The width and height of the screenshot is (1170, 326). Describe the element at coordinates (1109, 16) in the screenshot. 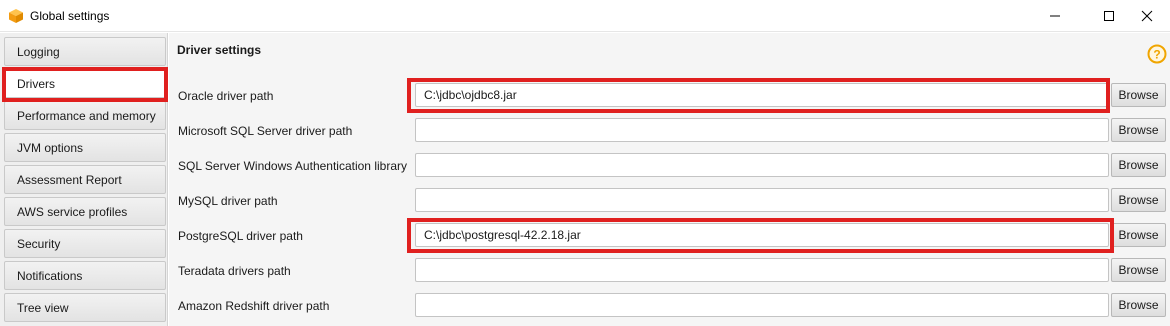

I see `maximize-icon` at that location.